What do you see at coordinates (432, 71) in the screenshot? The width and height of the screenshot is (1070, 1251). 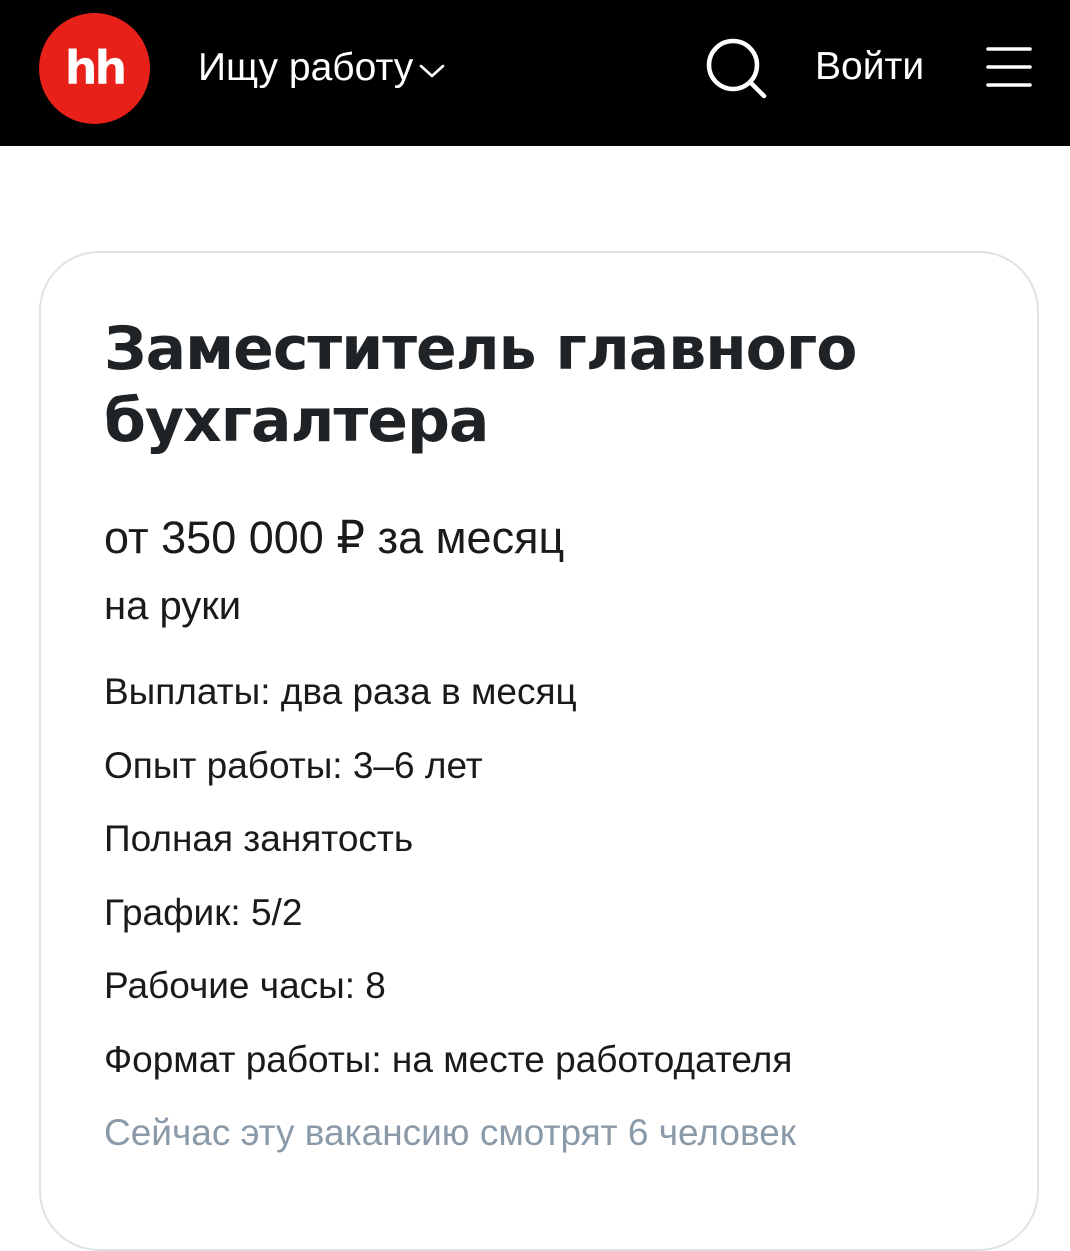 I see `chevron-down-icon` at bounding box center [432, 71].